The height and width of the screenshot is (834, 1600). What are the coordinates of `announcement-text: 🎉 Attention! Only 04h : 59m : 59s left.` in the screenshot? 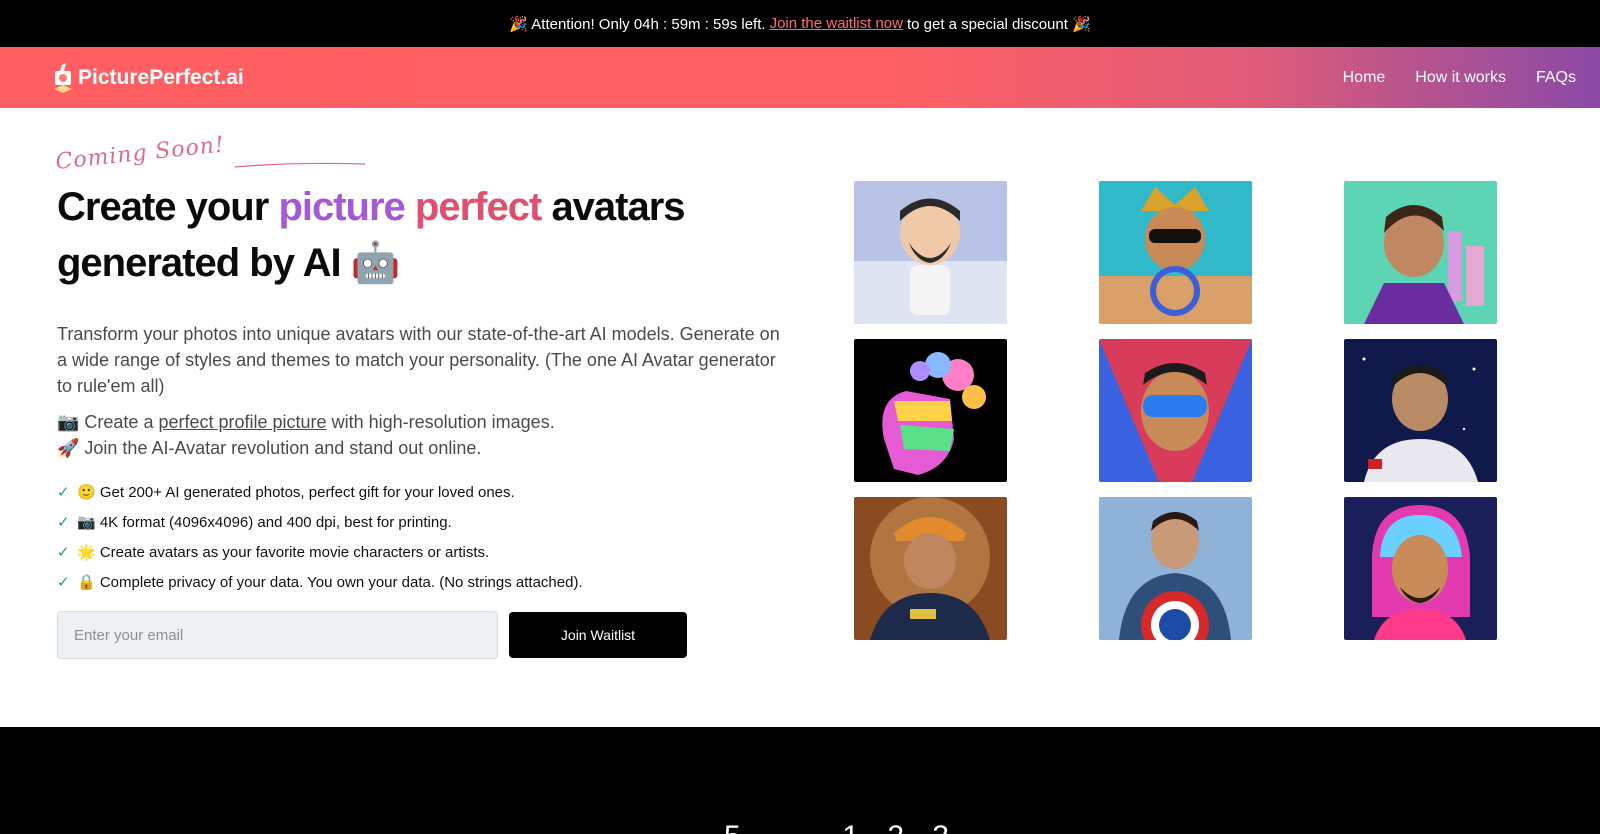 It's located at (637, 24).